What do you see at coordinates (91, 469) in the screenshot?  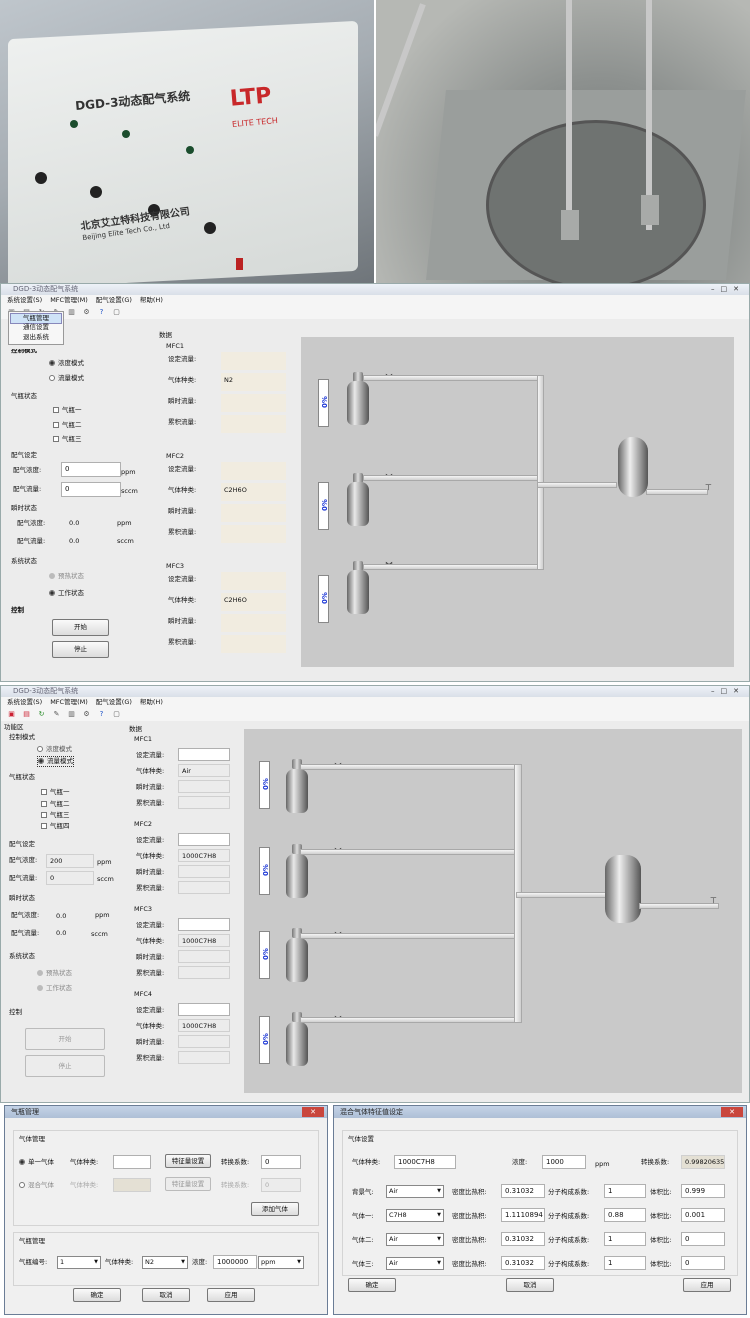 I see `set-conc-input: 0` at bounding box center [91, 469].